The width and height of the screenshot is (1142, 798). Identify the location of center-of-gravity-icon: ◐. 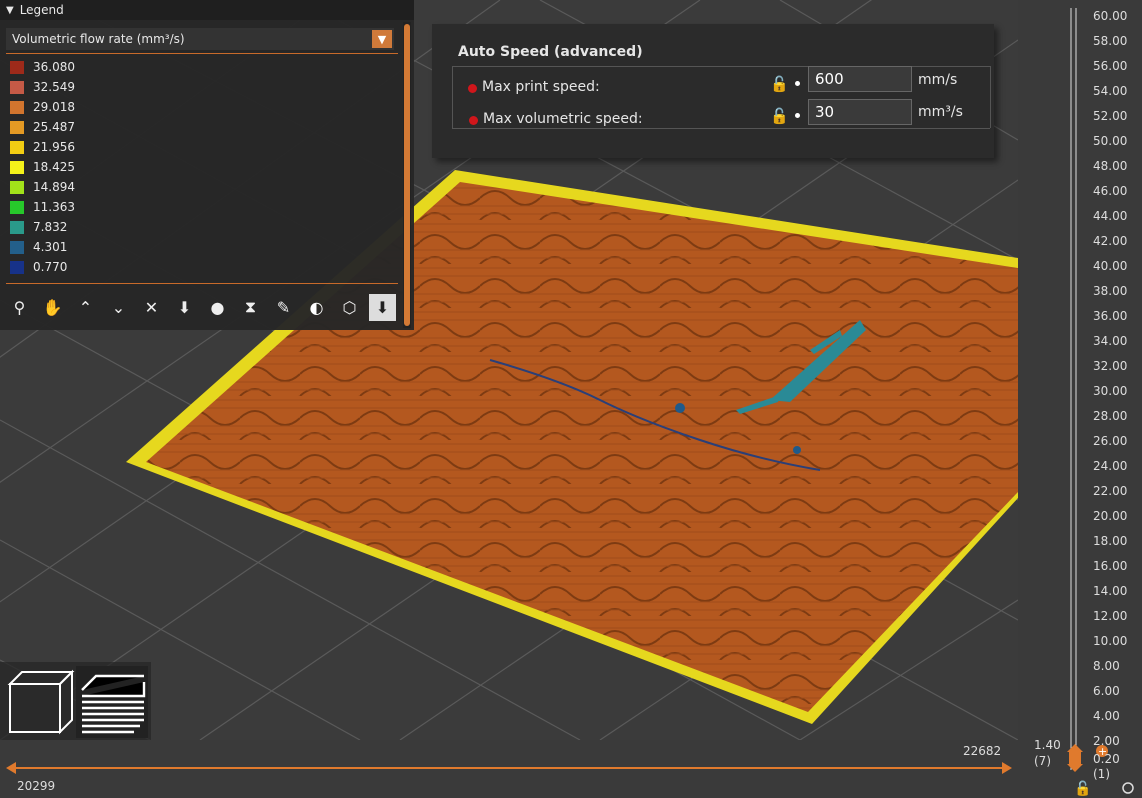
(316, 307).